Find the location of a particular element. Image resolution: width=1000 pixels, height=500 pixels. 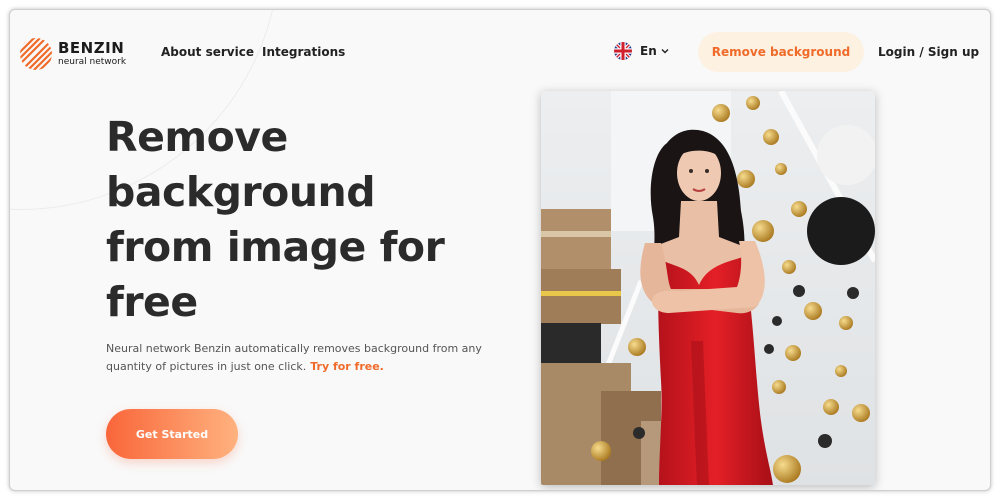

login-signup-link: Login / Sign up is located at coordinates (928, 52).